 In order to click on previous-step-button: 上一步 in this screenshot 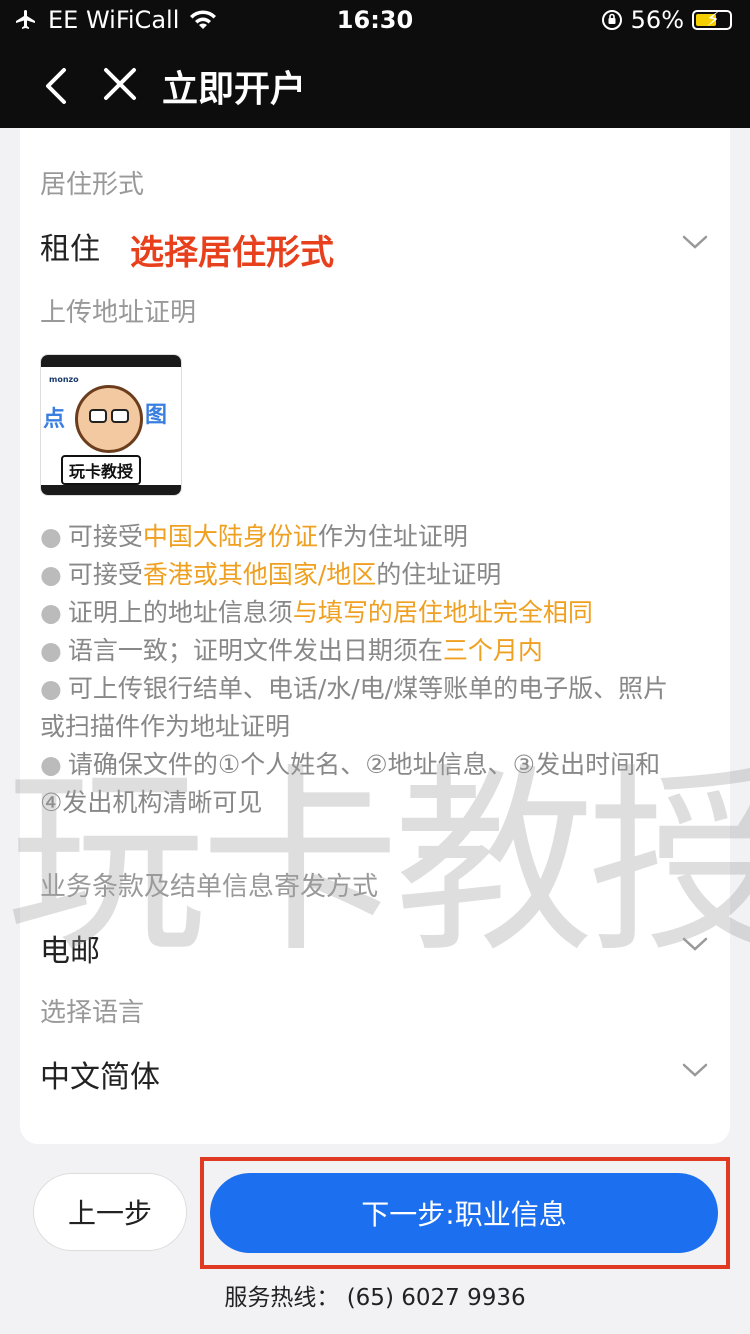, I will do `click(110, 1212)`.